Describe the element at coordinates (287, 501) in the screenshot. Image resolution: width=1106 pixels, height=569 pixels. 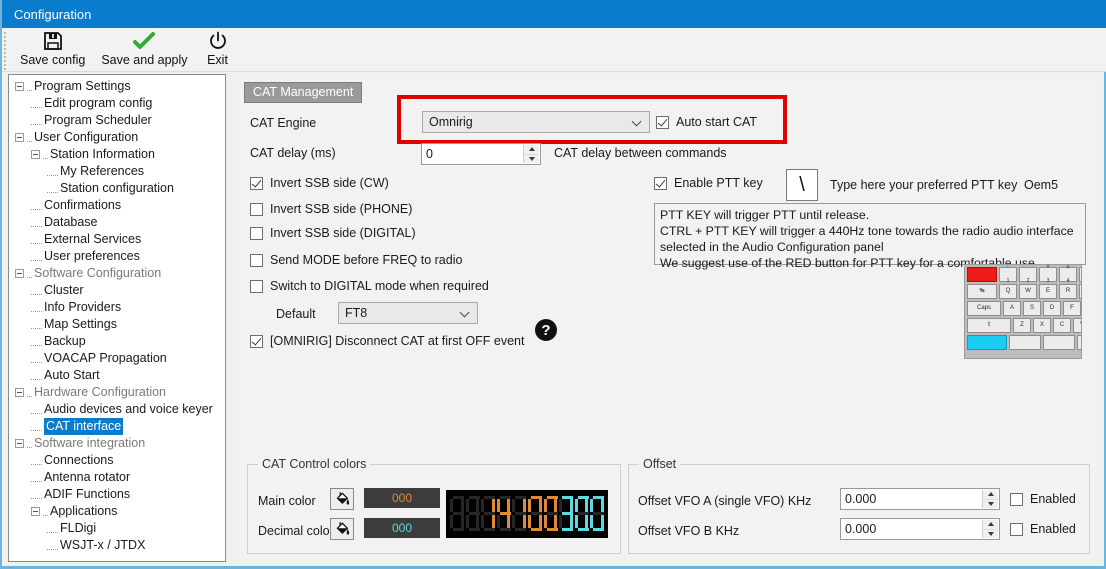
I see `main-color-label: Main color` at that location.